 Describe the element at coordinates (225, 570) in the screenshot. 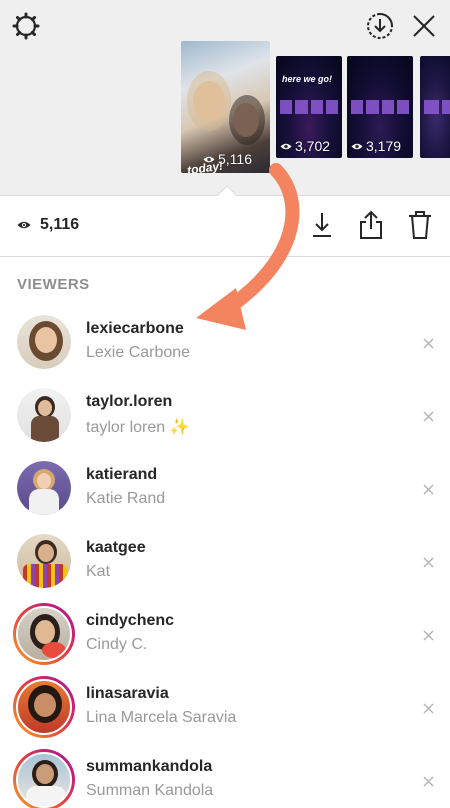

I see `viewer-row: kaatgee Kat` at that location.